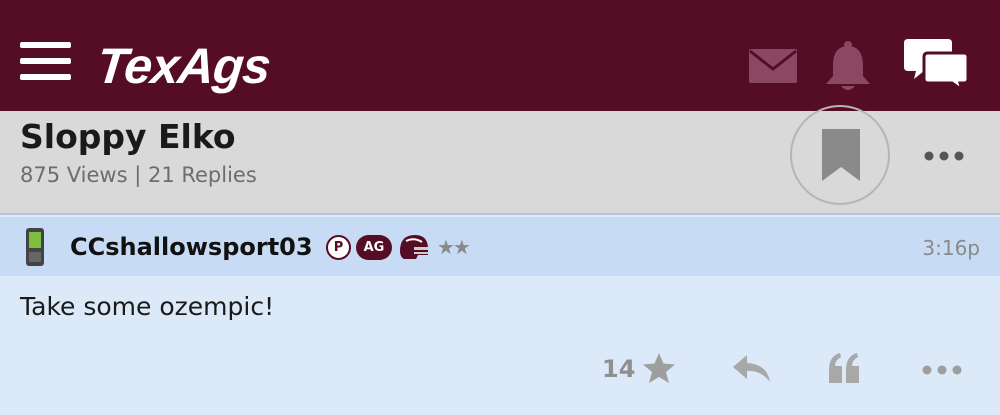  I want to click on helmet-icon, so click(414, 247).